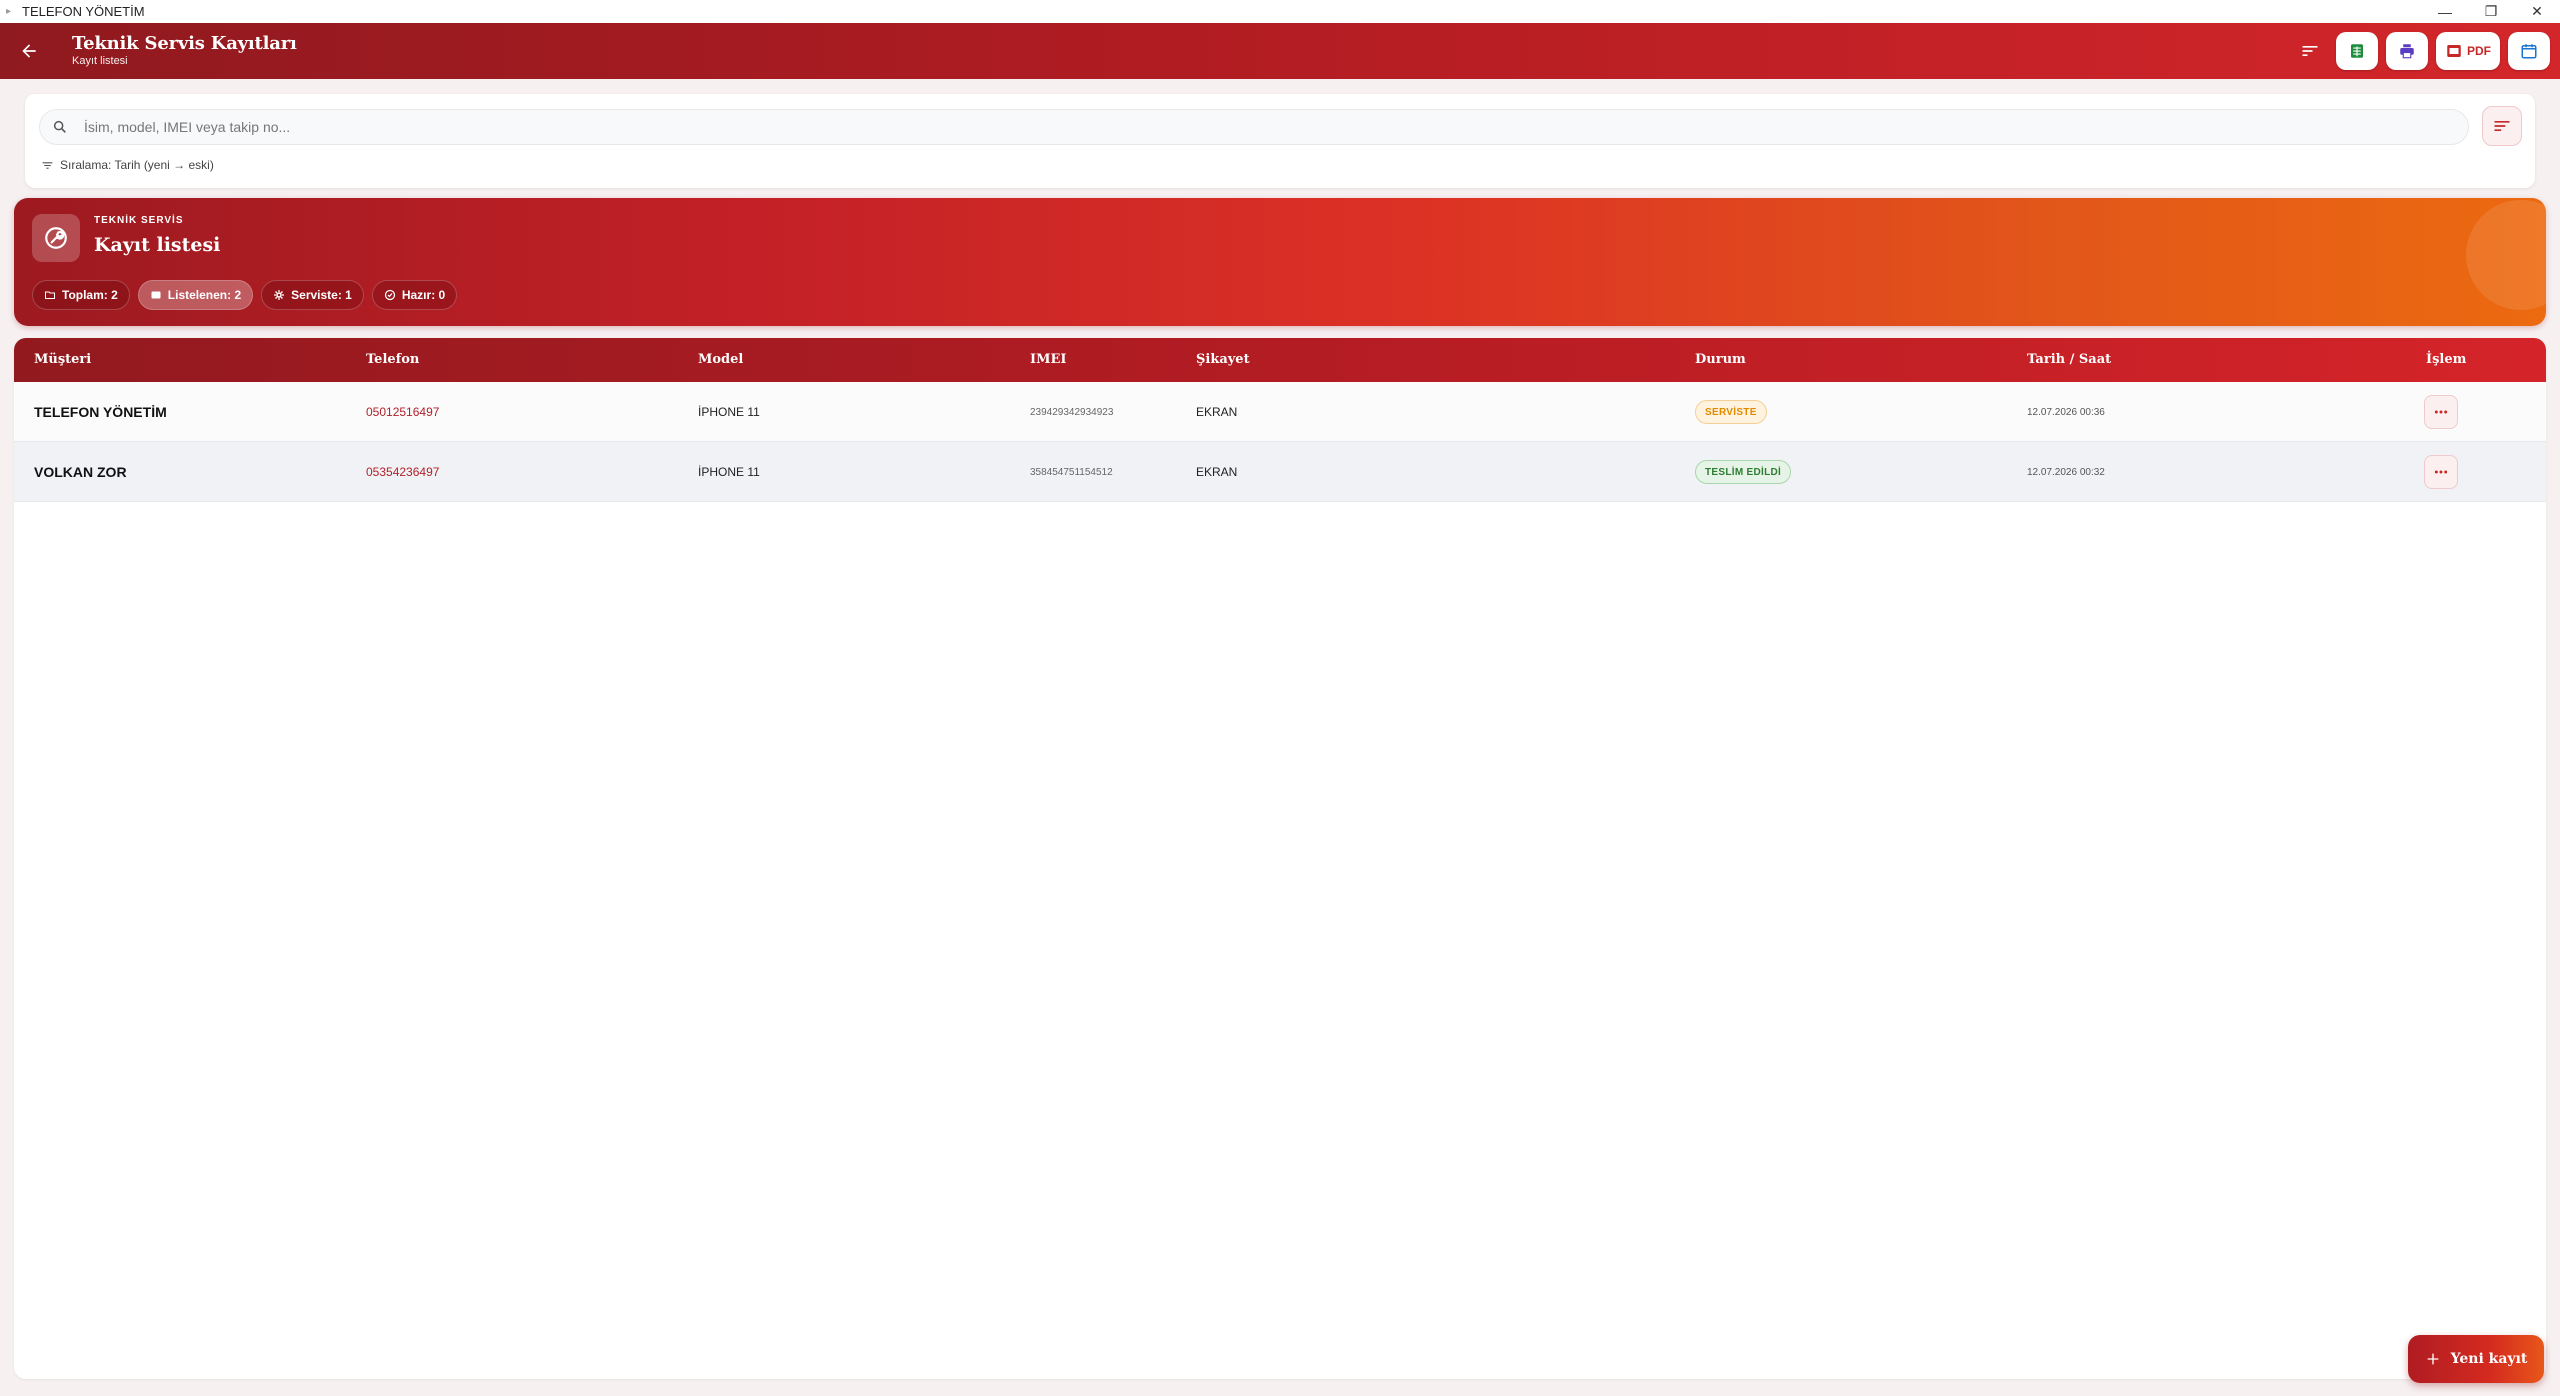 The width and height of the screenshot is (2560, 1396). I want to click on print-button, so click(2407, 51).